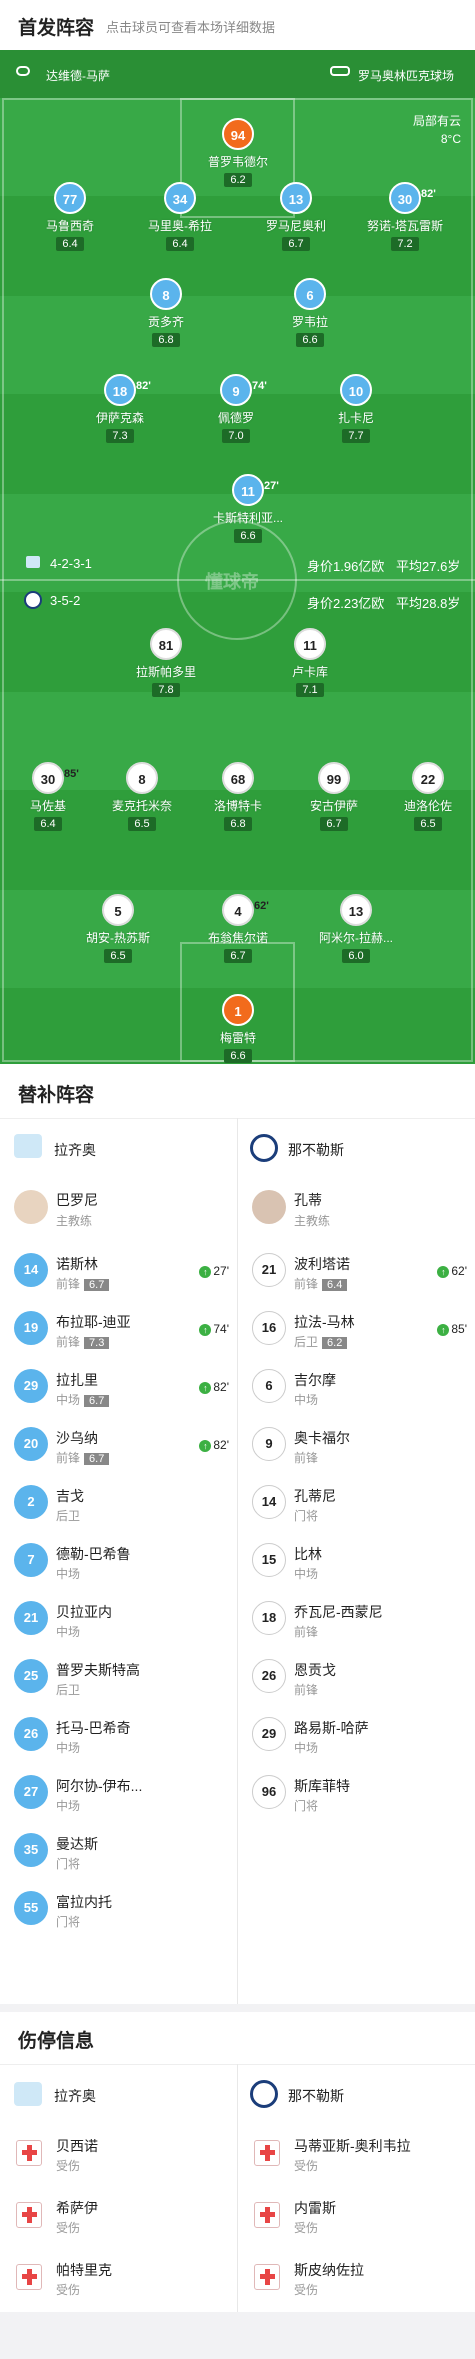  Describe the element at coordinates (356, 956) in the screenshot. I see `player-rating: 6.0` at that location.